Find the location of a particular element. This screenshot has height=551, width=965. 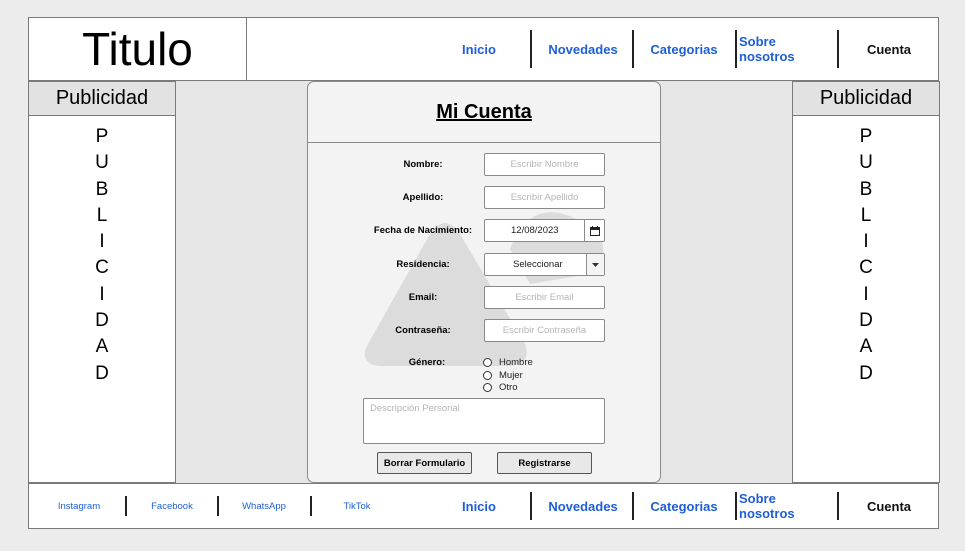

radio-mujer: Mujer is located at coordinates (503, 375).